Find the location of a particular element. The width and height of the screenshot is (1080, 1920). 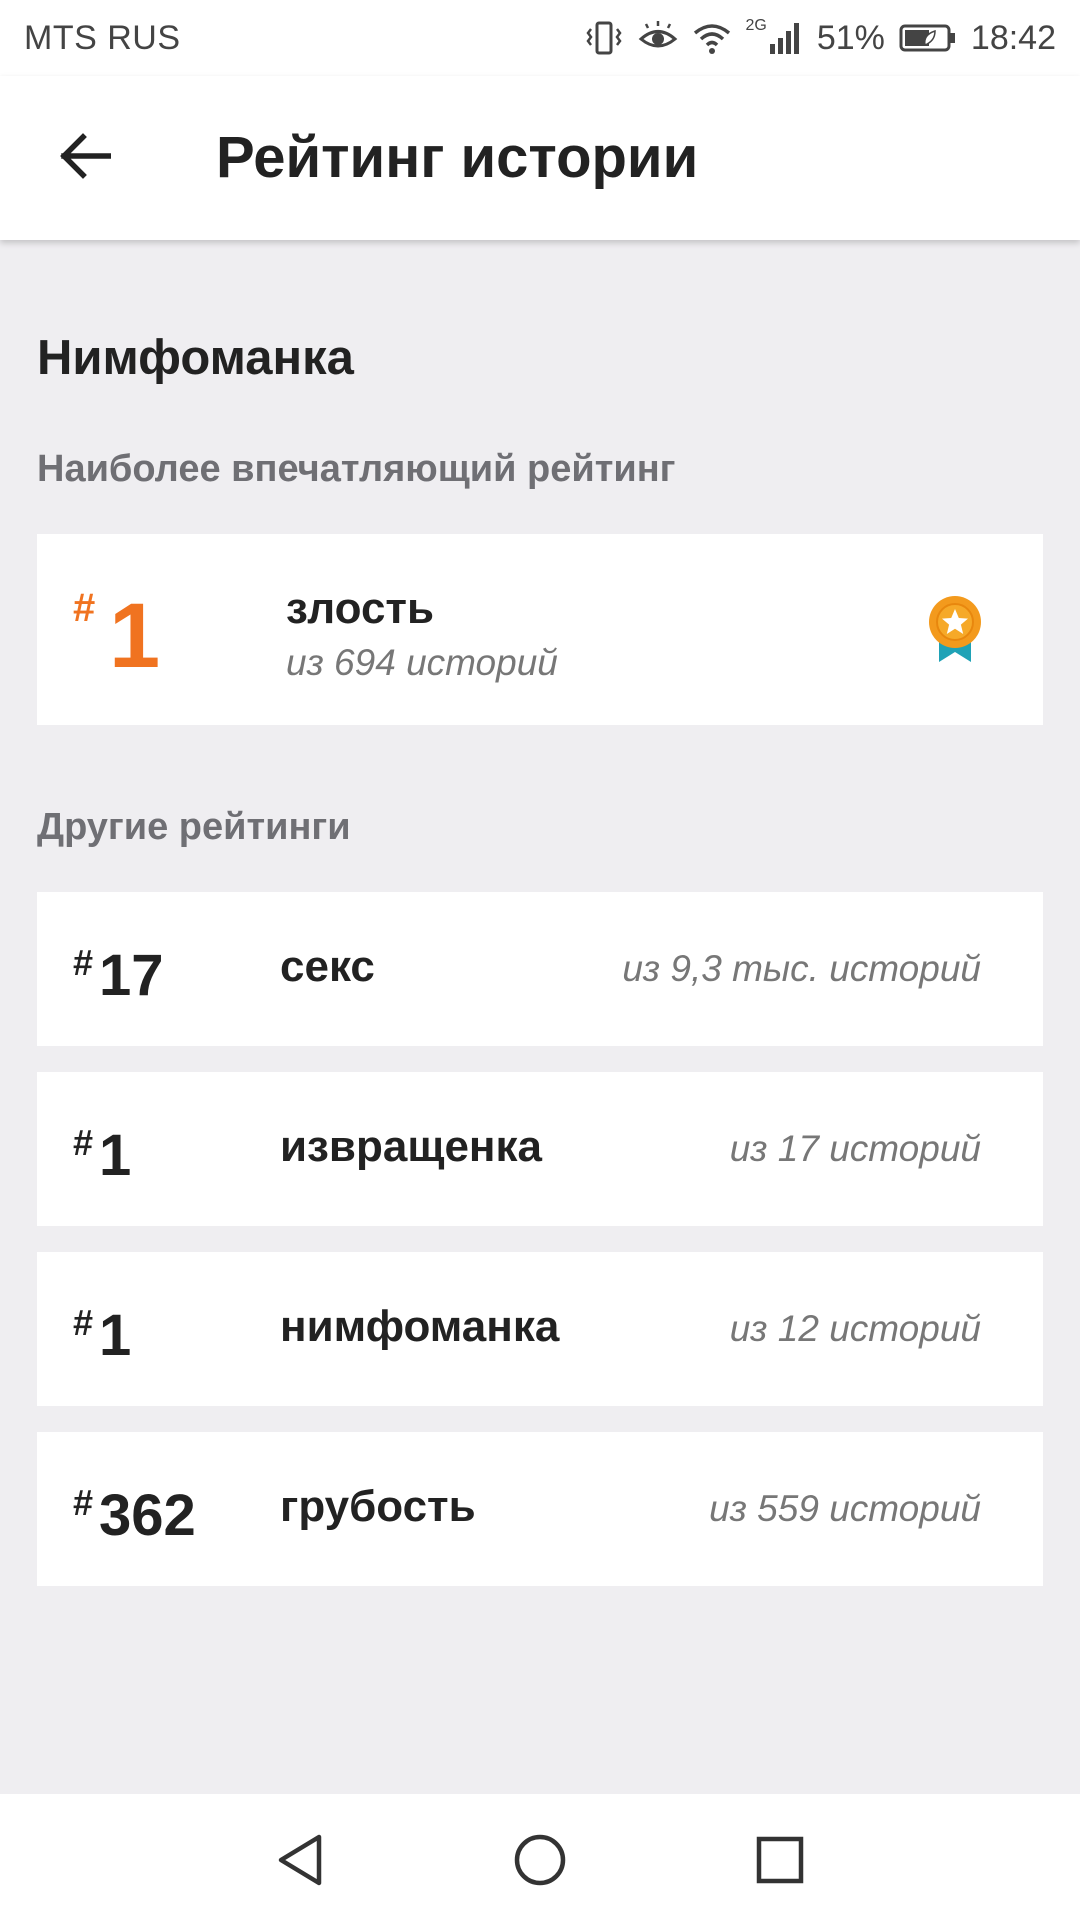

nav-home-button is located at coordinates (540, 1862).